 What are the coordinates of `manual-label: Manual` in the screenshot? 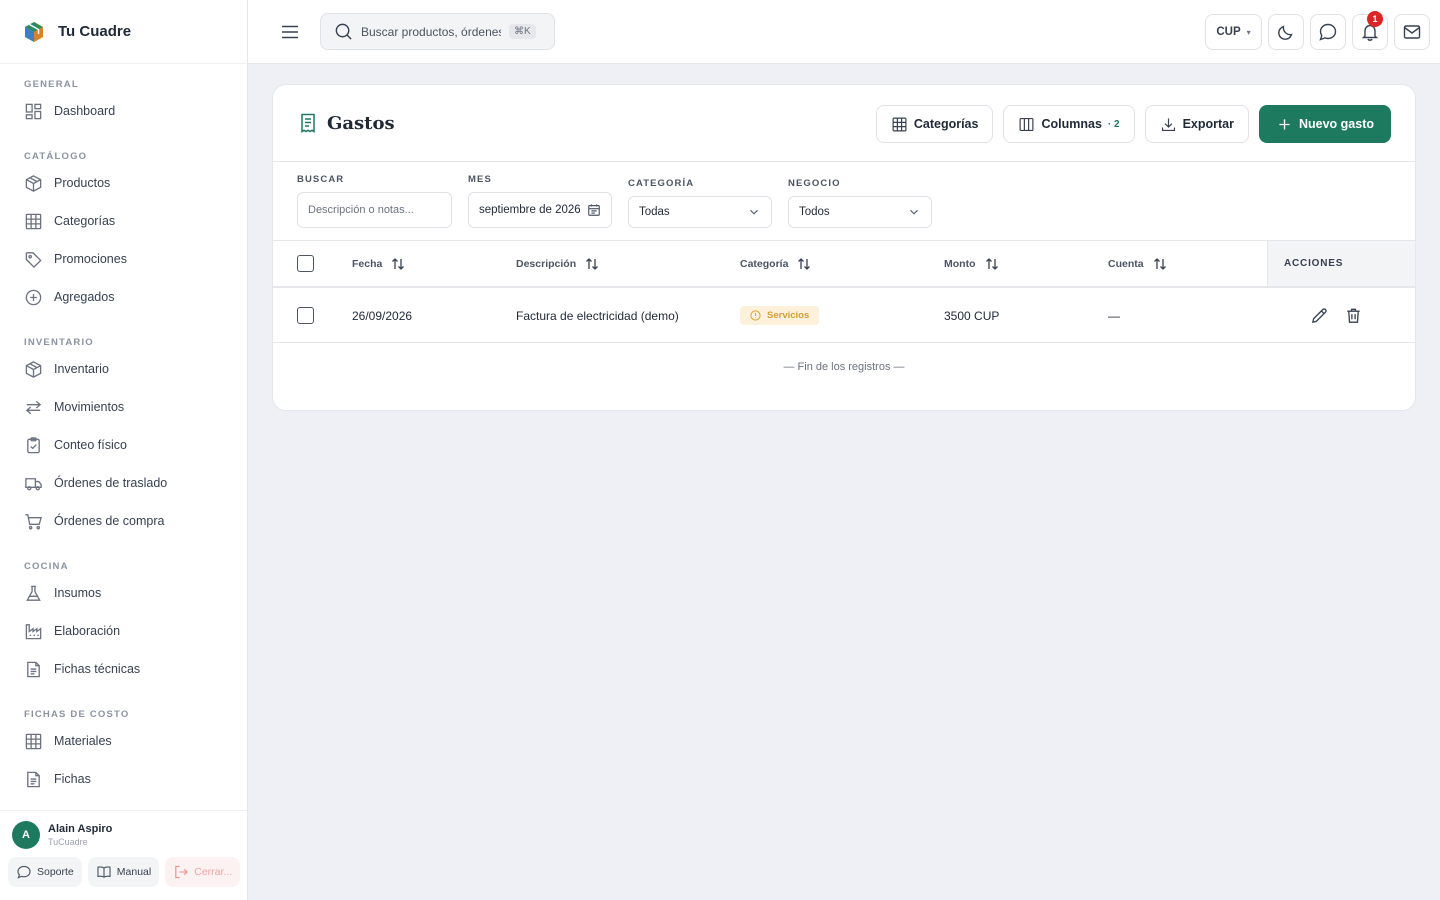 It's located at (134, 872).